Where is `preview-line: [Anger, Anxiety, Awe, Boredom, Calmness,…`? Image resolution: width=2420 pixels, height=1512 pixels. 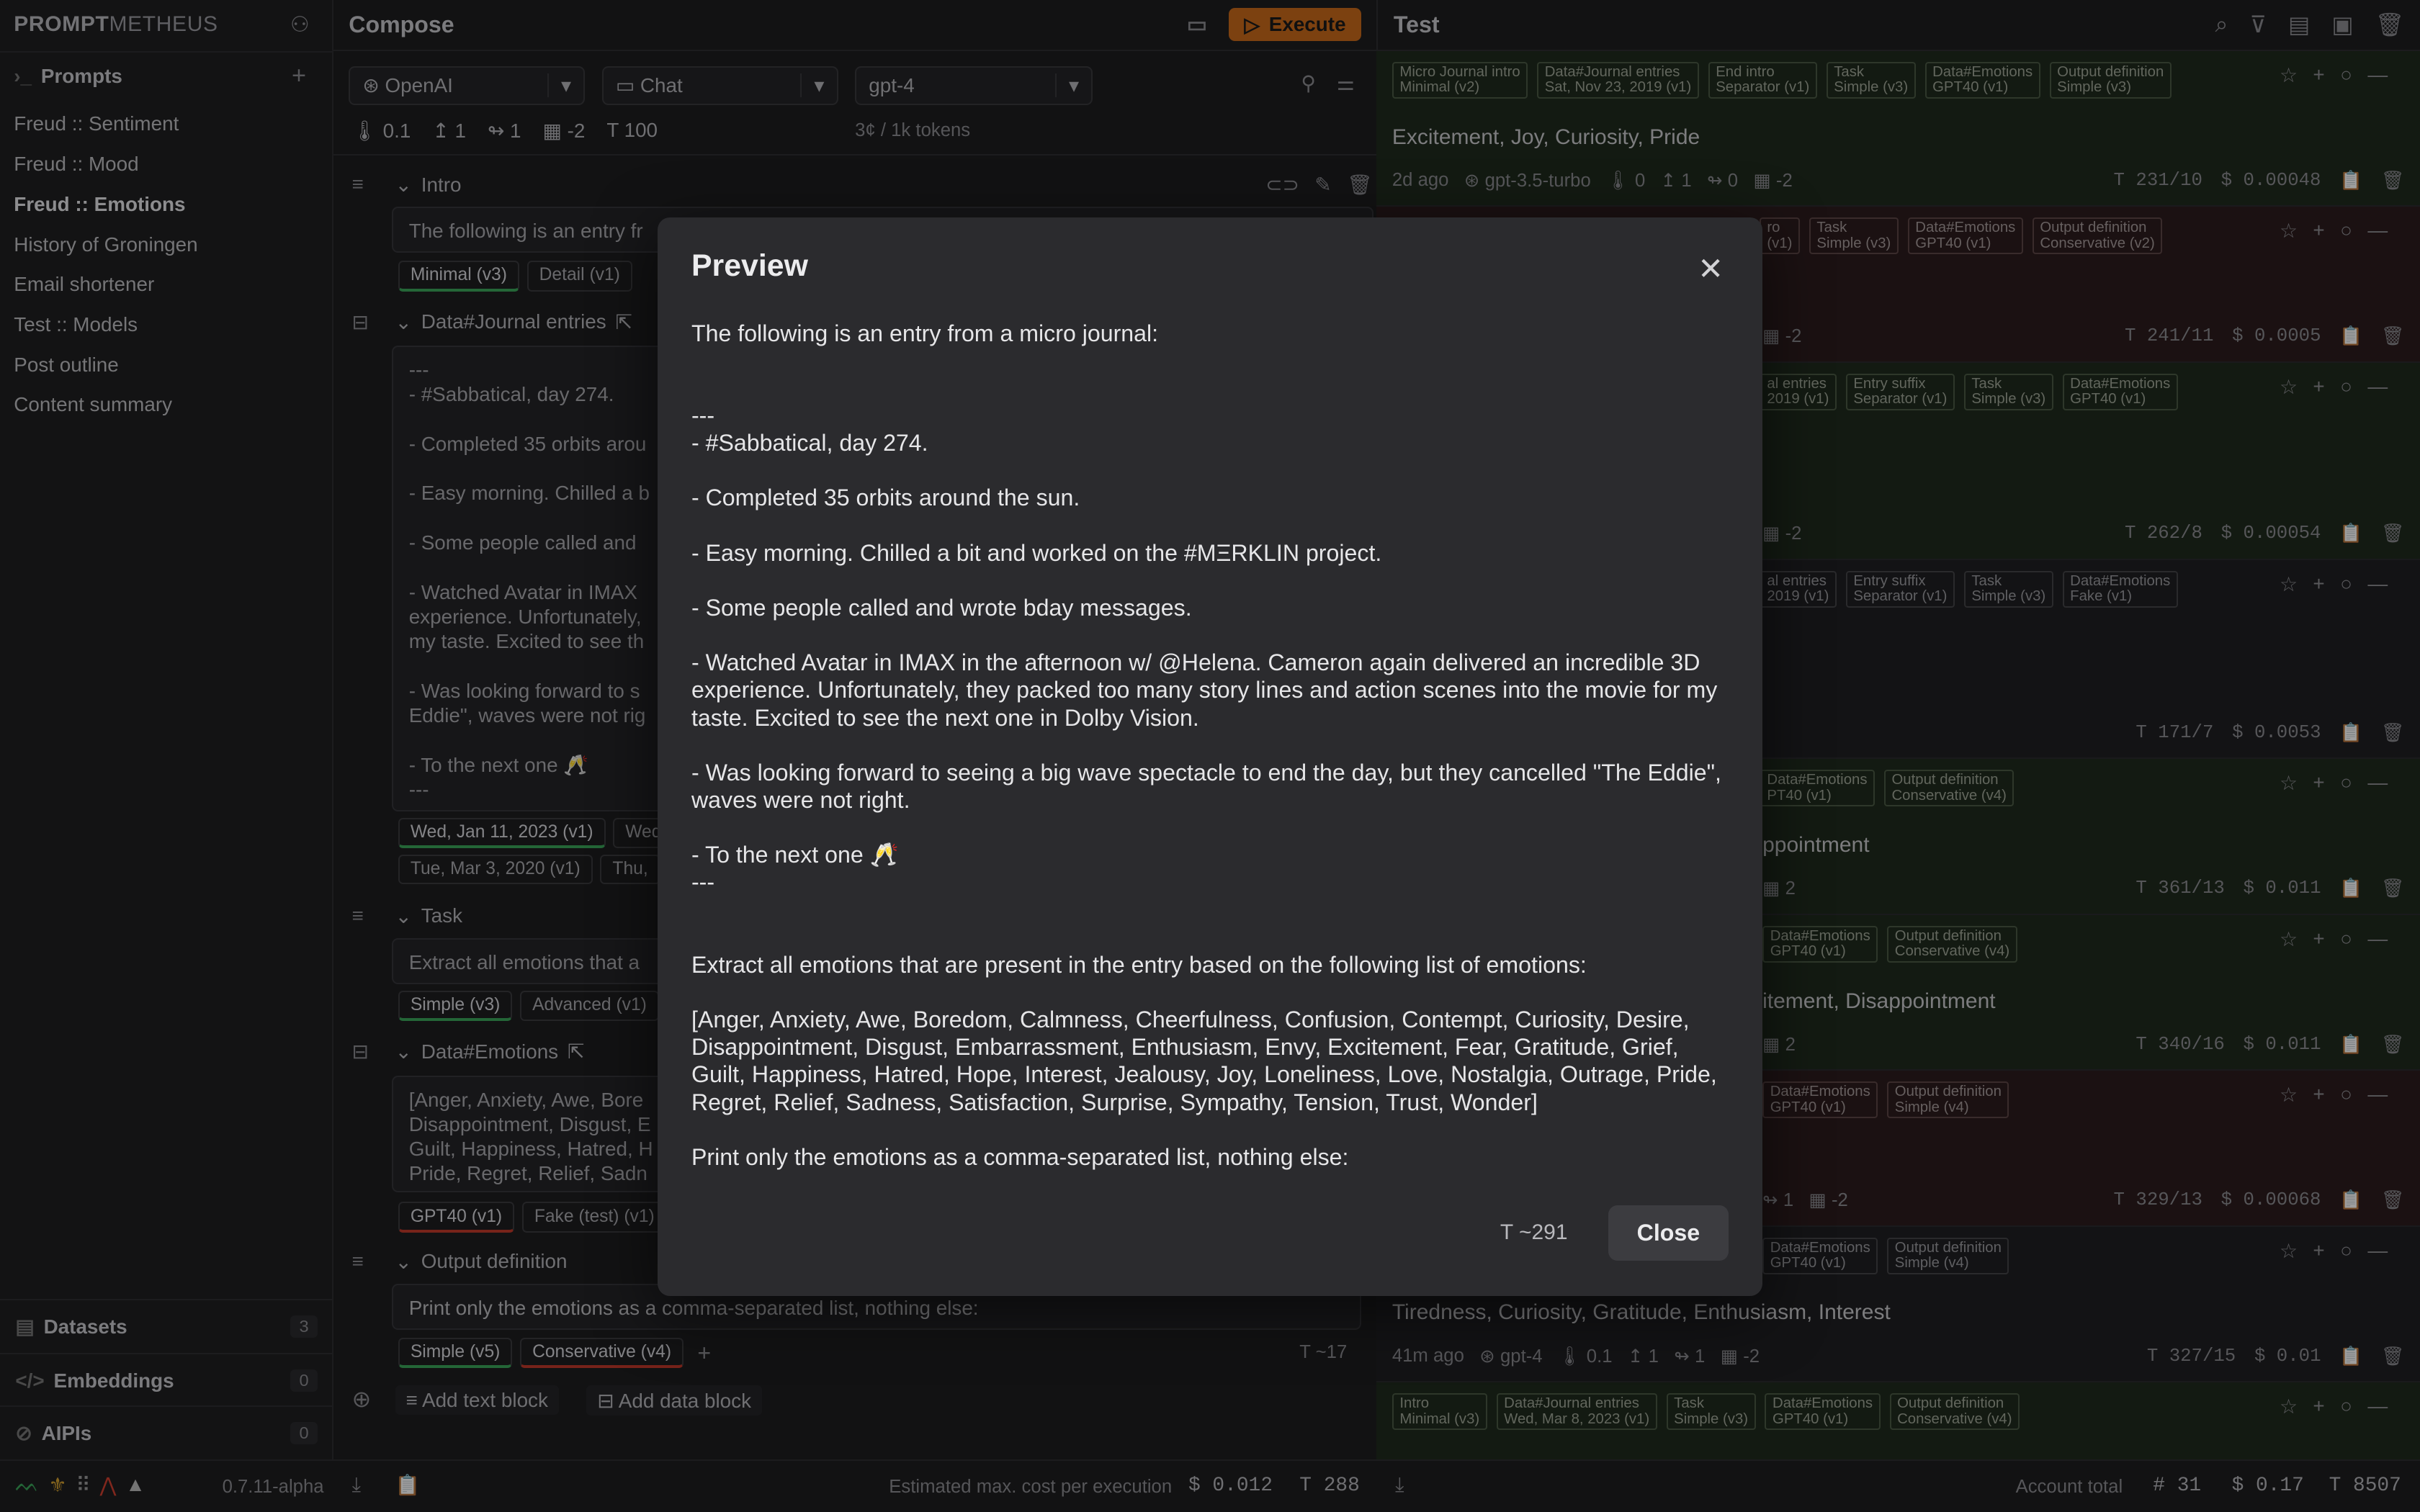
preview-line: [Anger, Anxiety, Awe, Boredom, Calmness,… is located at coordinates (1204, 1061).